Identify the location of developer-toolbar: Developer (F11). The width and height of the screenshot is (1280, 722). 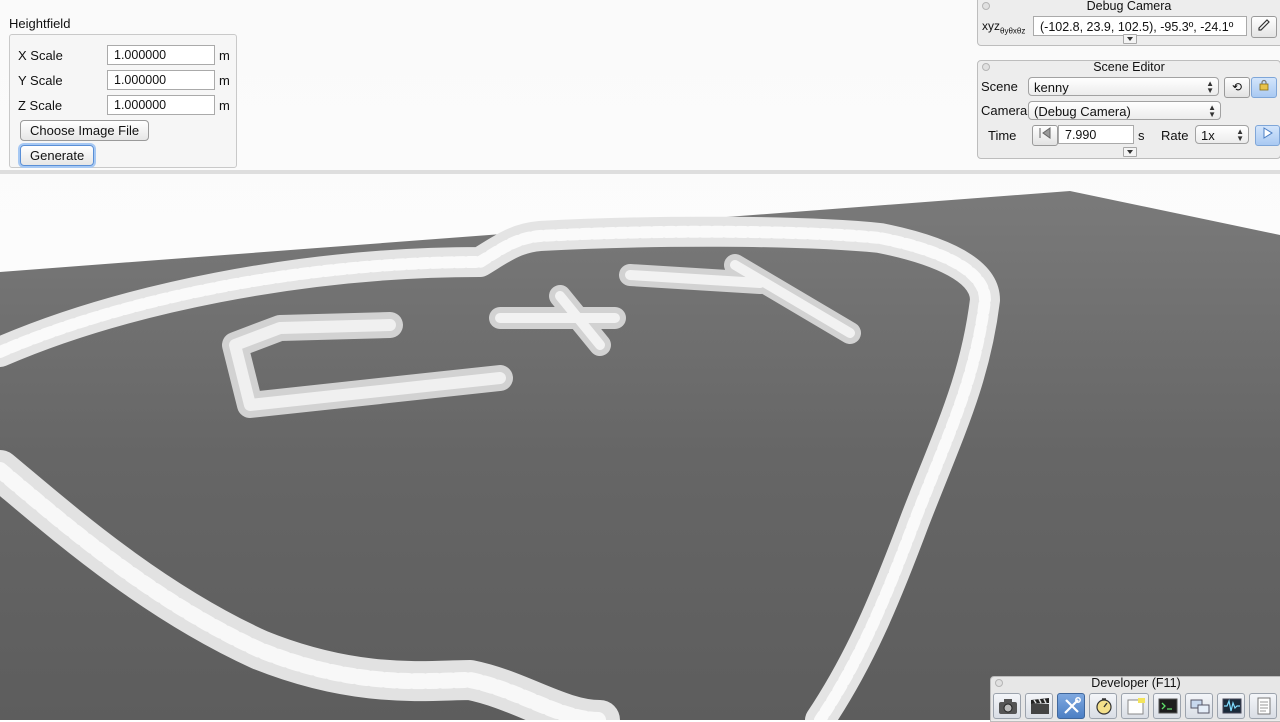
(1135, 699).